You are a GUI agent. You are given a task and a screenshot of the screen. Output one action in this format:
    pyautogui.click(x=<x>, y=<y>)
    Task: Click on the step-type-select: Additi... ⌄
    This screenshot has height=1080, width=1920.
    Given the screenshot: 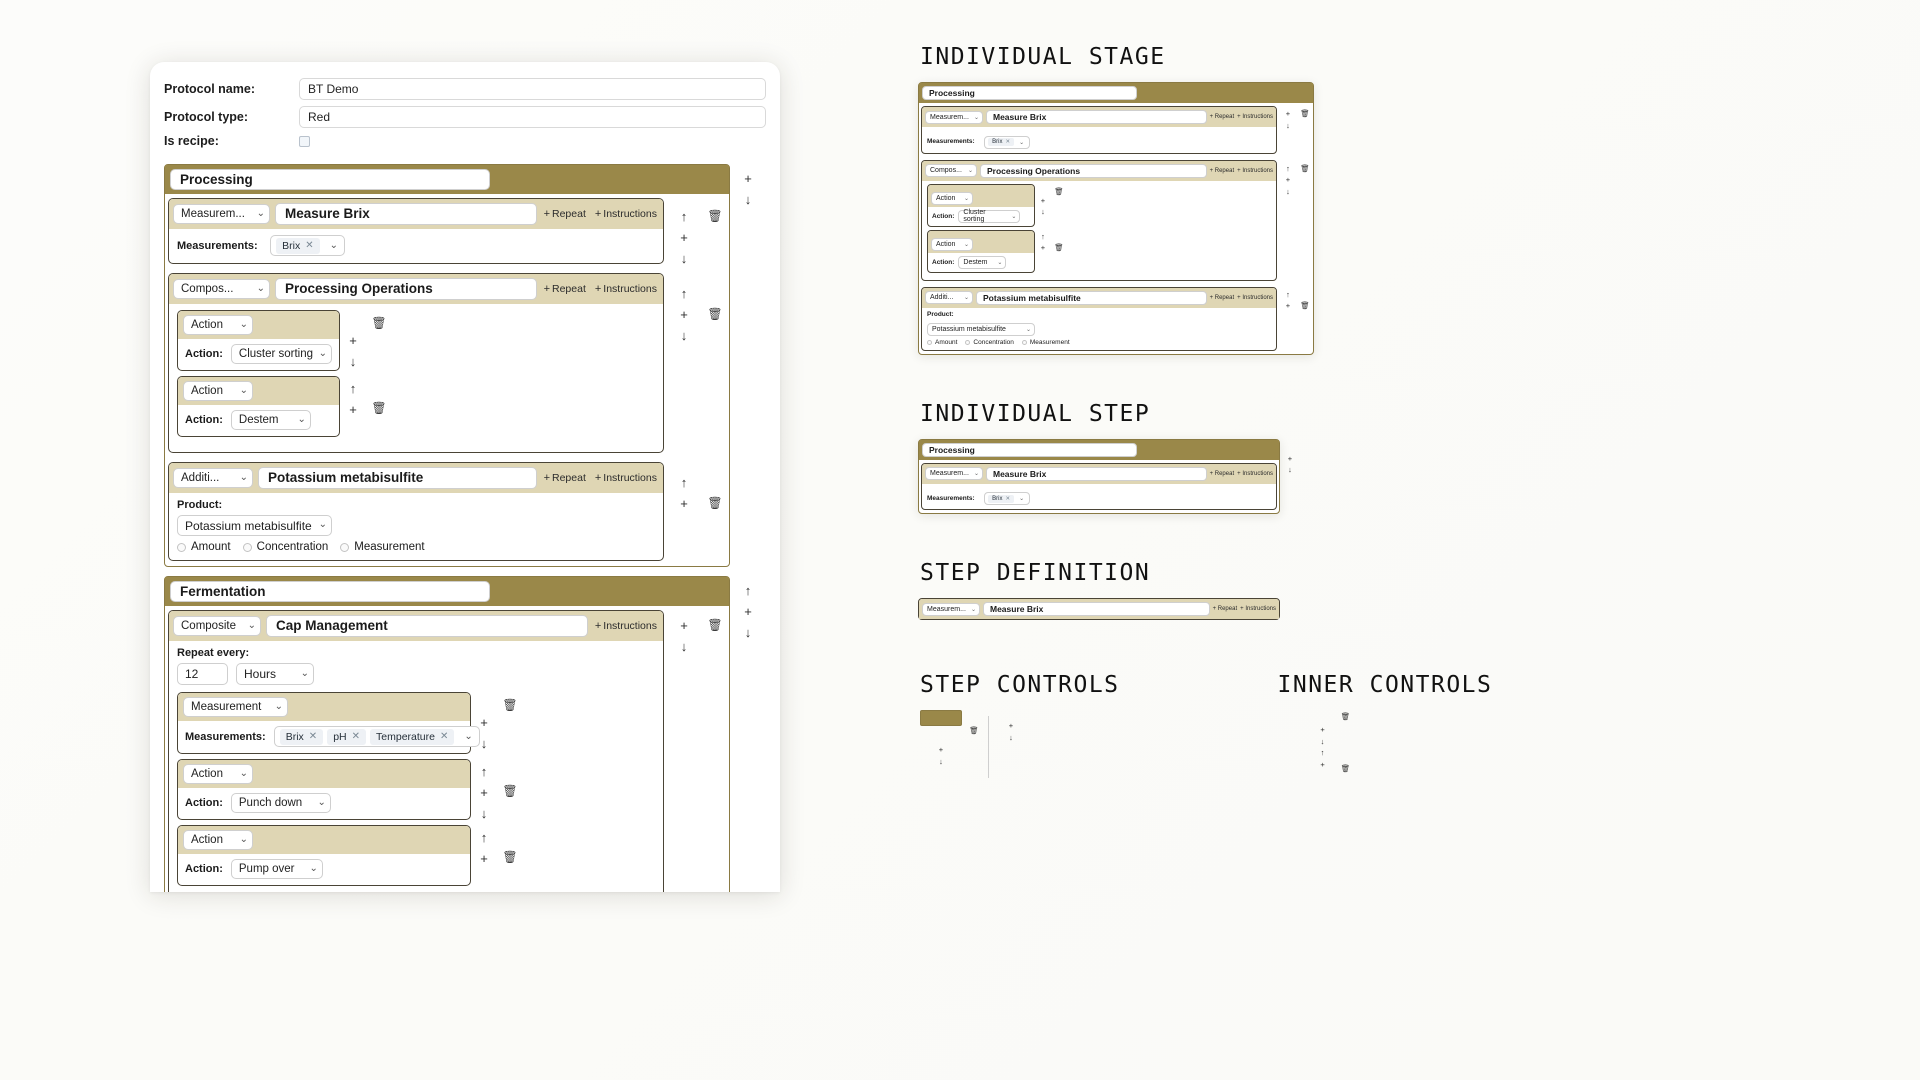 What is the action you would take?
    pyautogui.click(x=213, y=478)
    